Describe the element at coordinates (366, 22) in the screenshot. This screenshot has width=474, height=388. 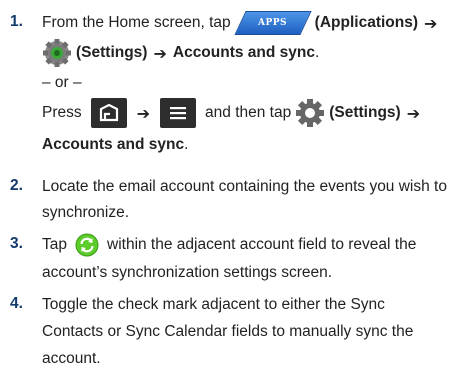
I see `applications-label: (Applications)` at that location.